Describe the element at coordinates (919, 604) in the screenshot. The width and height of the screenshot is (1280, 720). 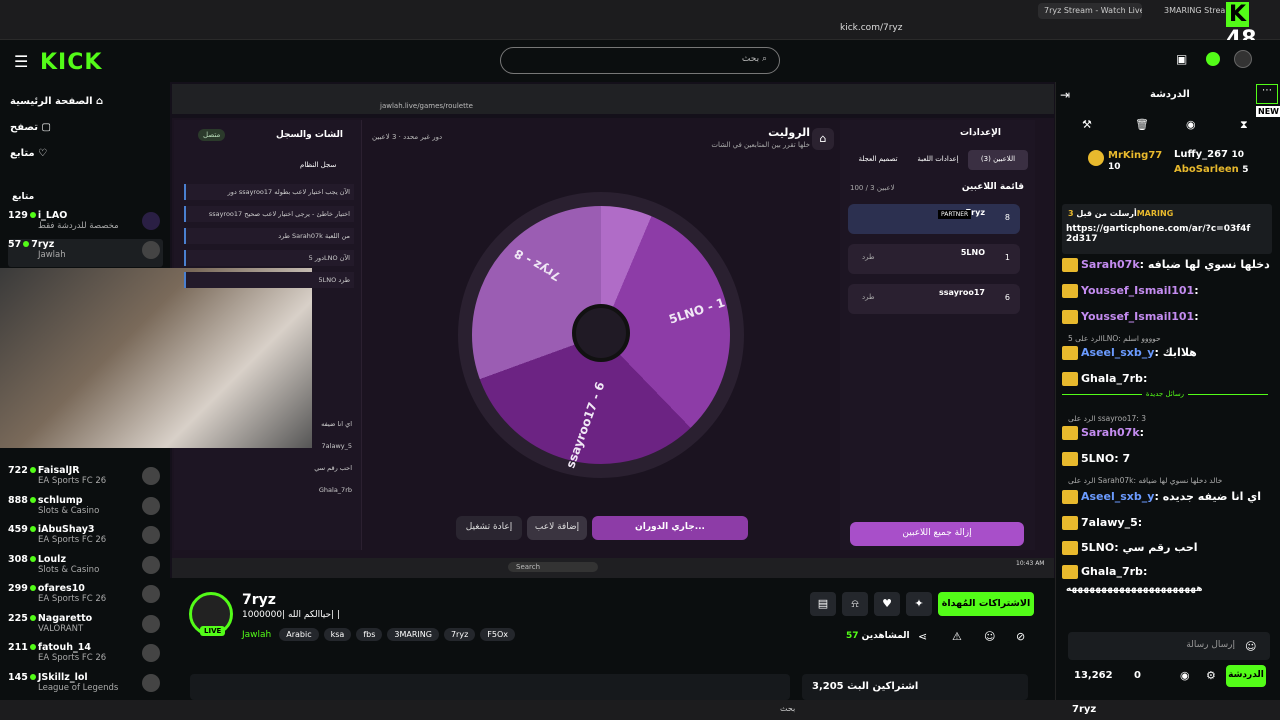
I see `sparkle-icon: ✦` at that location.